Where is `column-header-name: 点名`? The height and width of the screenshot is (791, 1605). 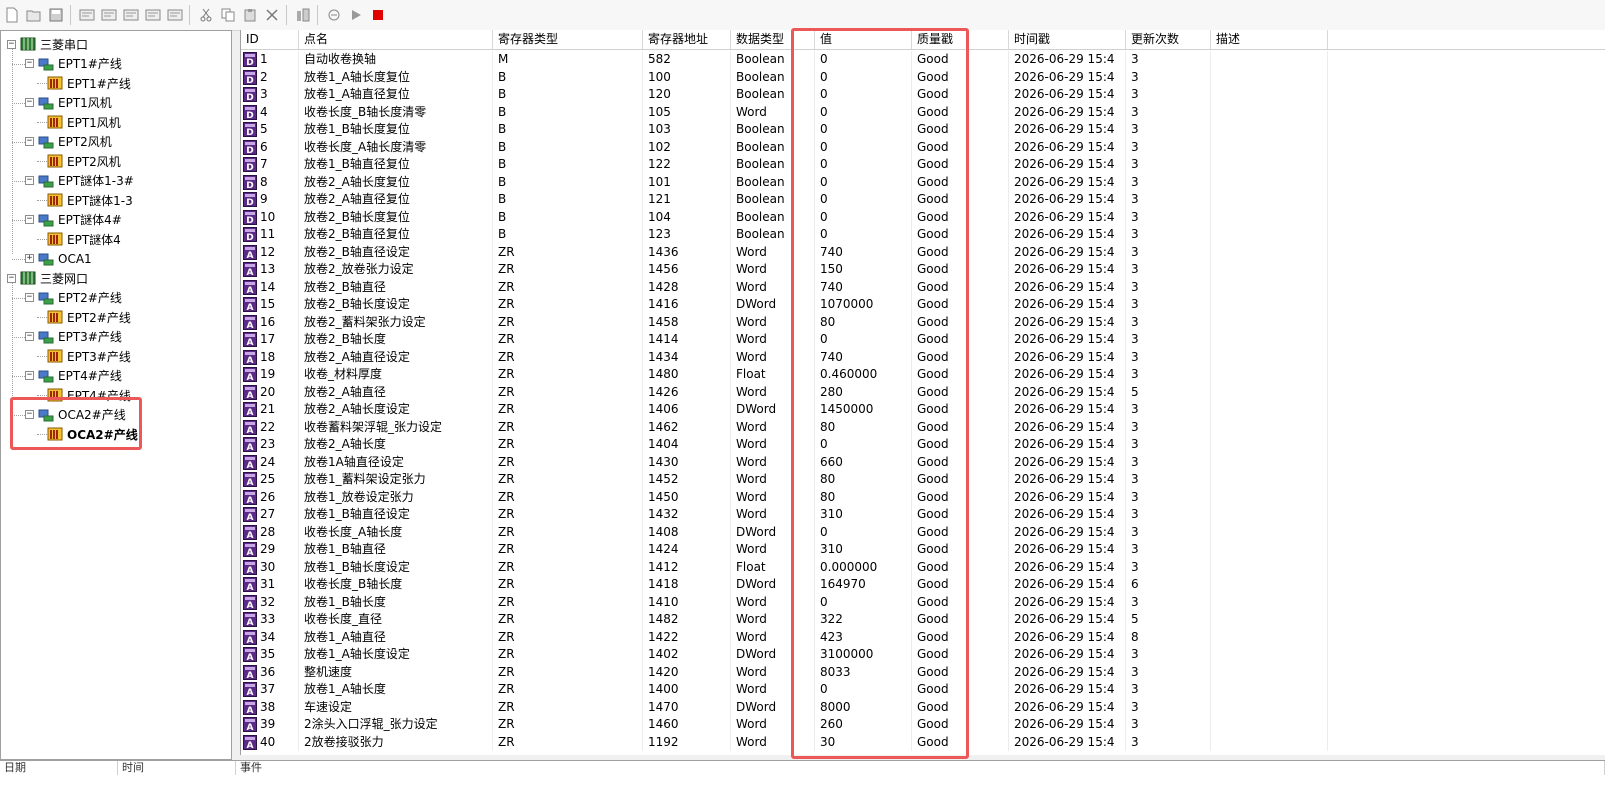
column-header-name: 点名 is located at coordinates (396, 39).